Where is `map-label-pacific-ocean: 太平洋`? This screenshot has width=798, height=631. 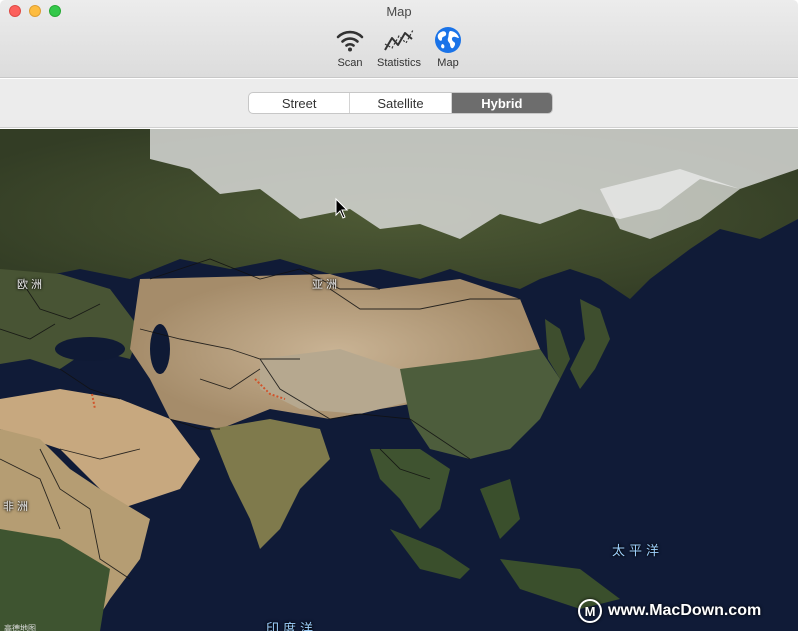
map-label-pacific-ocean: 太平洋 is located at coordinates (638, 550).